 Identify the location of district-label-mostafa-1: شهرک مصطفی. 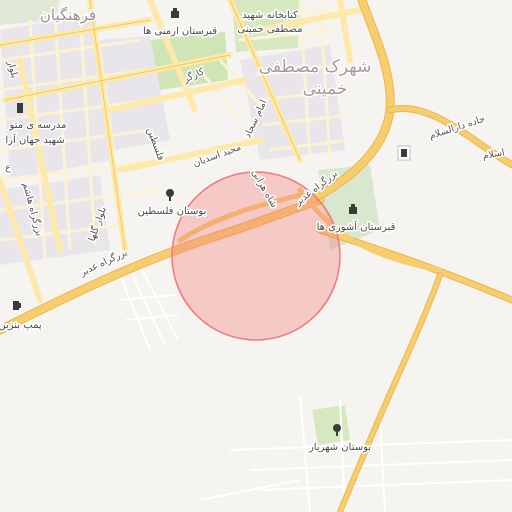
(315, 67).